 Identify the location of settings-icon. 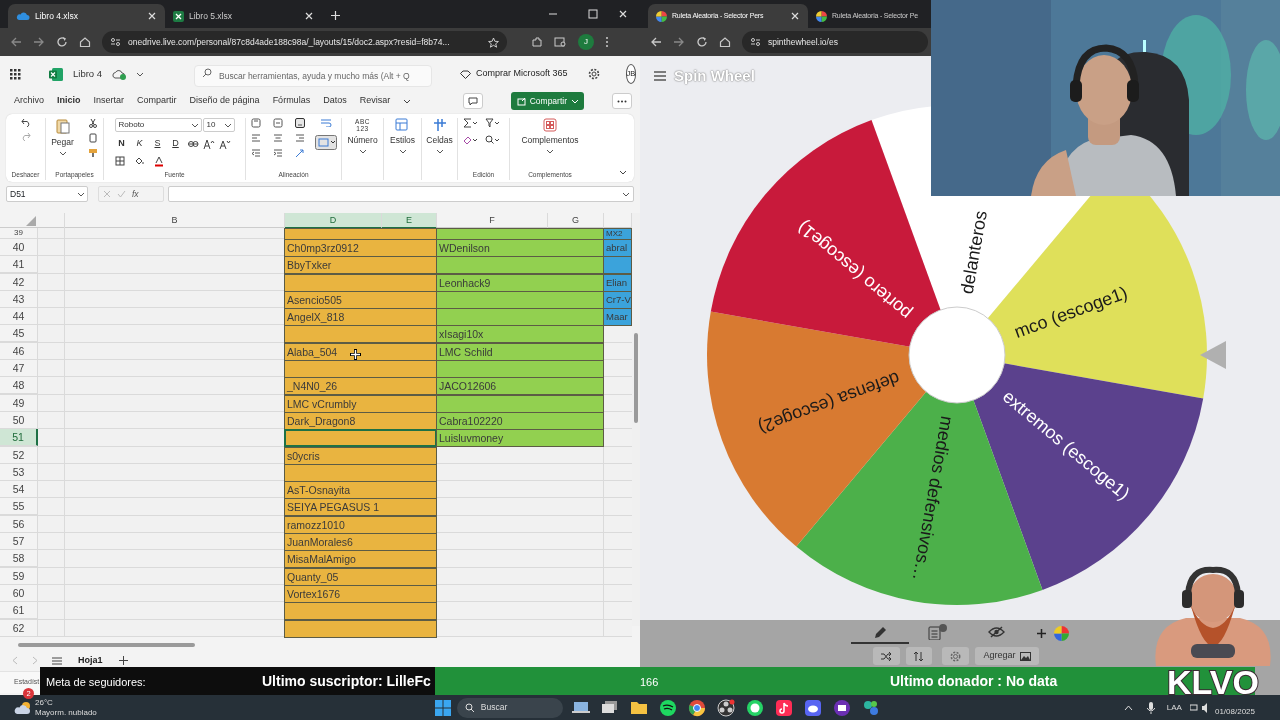
(593, 74).